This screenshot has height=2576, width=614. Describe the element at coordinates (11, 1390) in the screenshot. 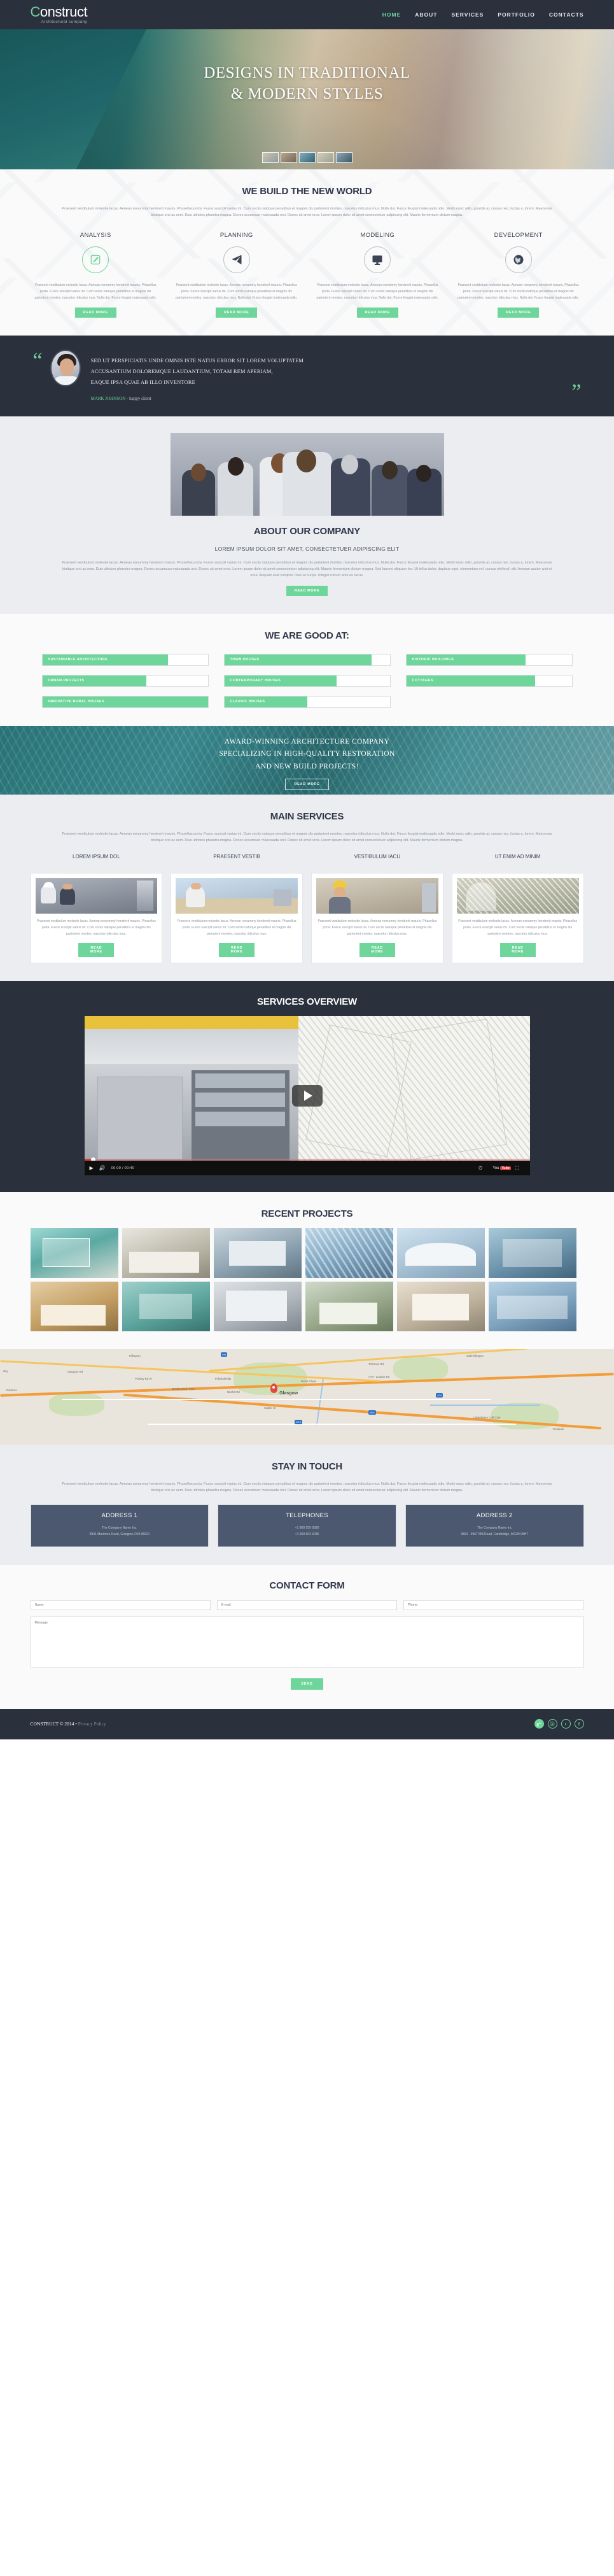

I see `map-label: Gardens` at that location.